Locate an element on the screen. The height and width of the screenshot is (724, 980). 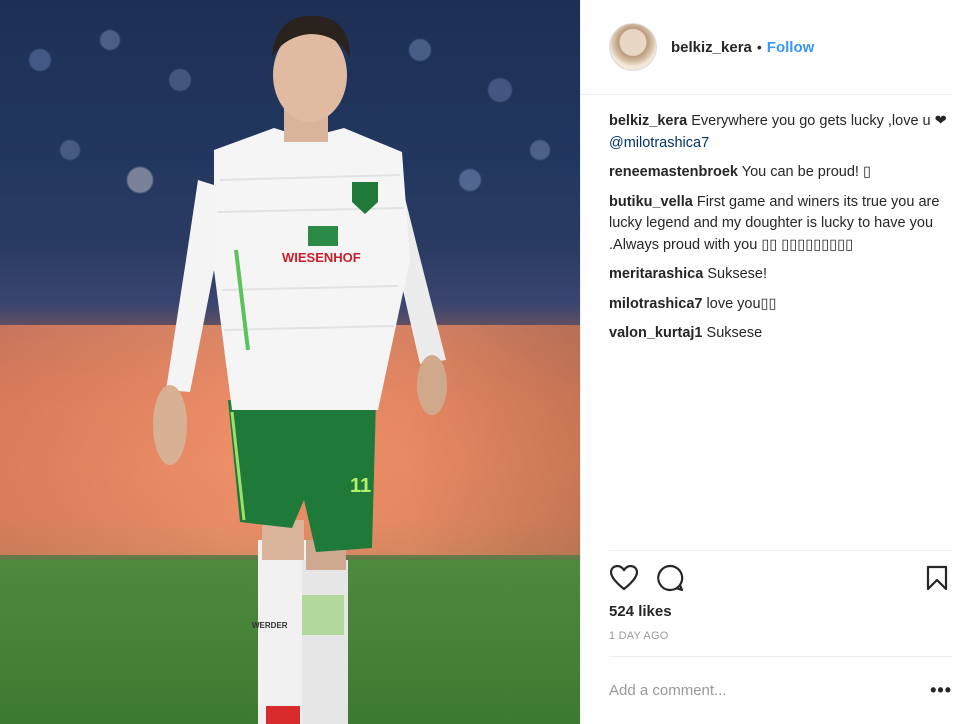
jersey is located at coordinates (312, 269).